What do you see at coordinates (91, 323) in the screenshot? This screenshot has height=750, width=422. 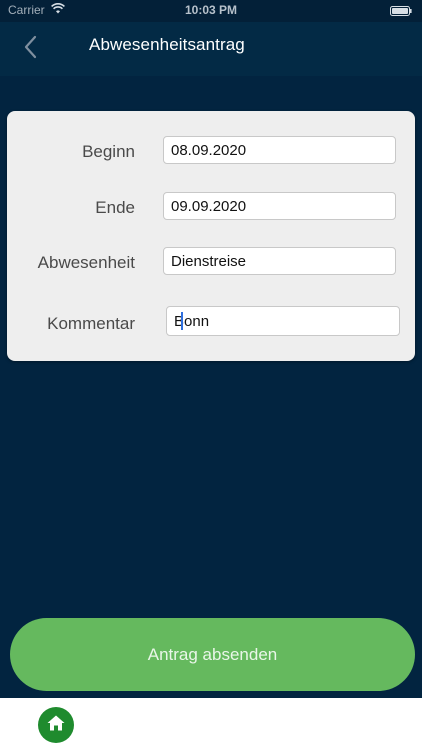 I see `kommentar-label: Kommentar` at bounding box center [91, 323].